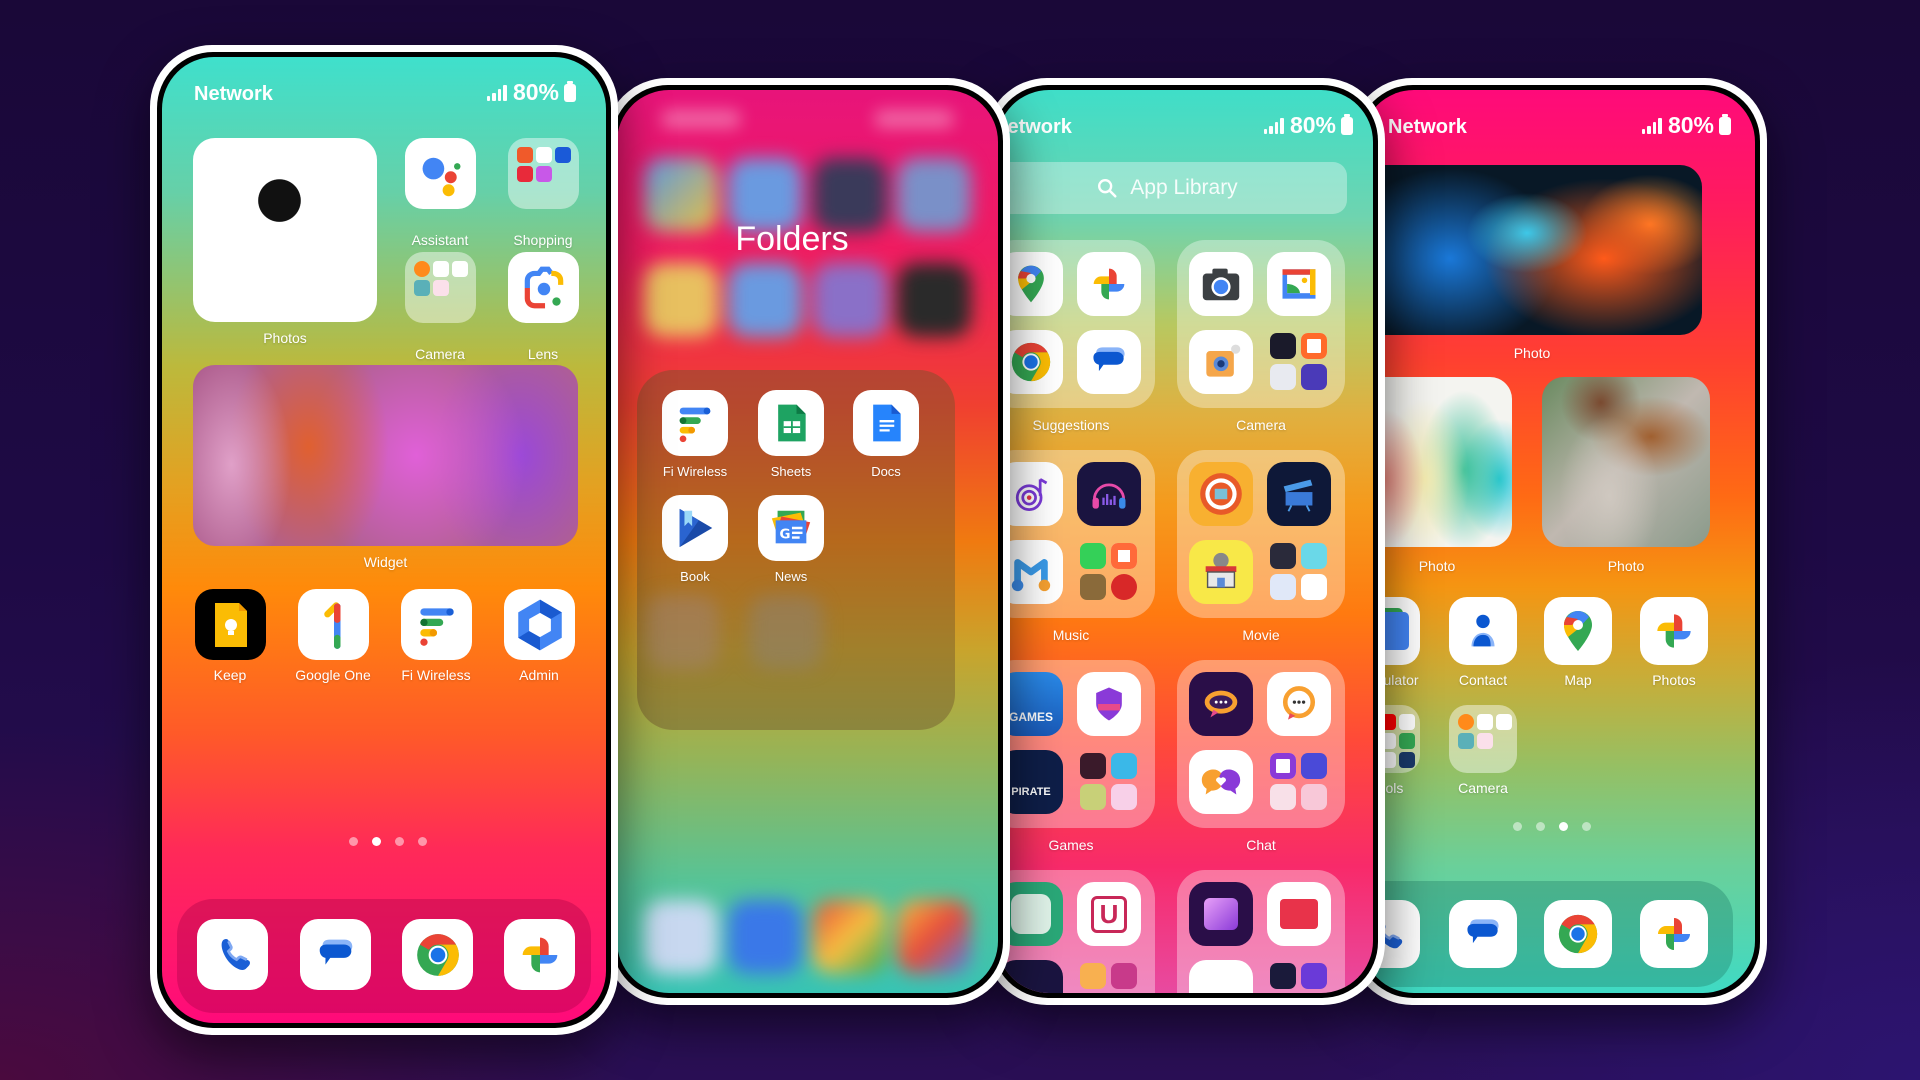  Describe the element at coordinates (1261, 635) in the screenshot. I see `category-label: Movie` at that location.